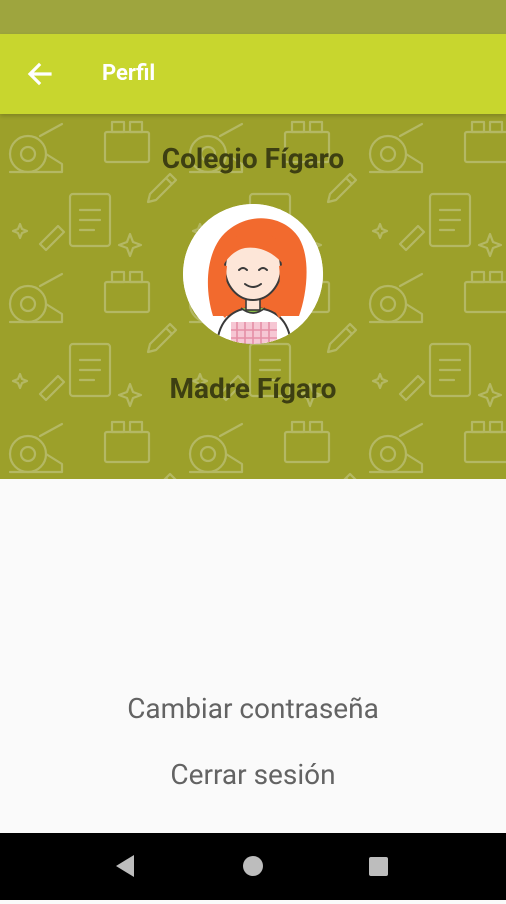 The width and height of the screenshot is (506, 904). I want to click on circle-home-icon, so click(253, 866).